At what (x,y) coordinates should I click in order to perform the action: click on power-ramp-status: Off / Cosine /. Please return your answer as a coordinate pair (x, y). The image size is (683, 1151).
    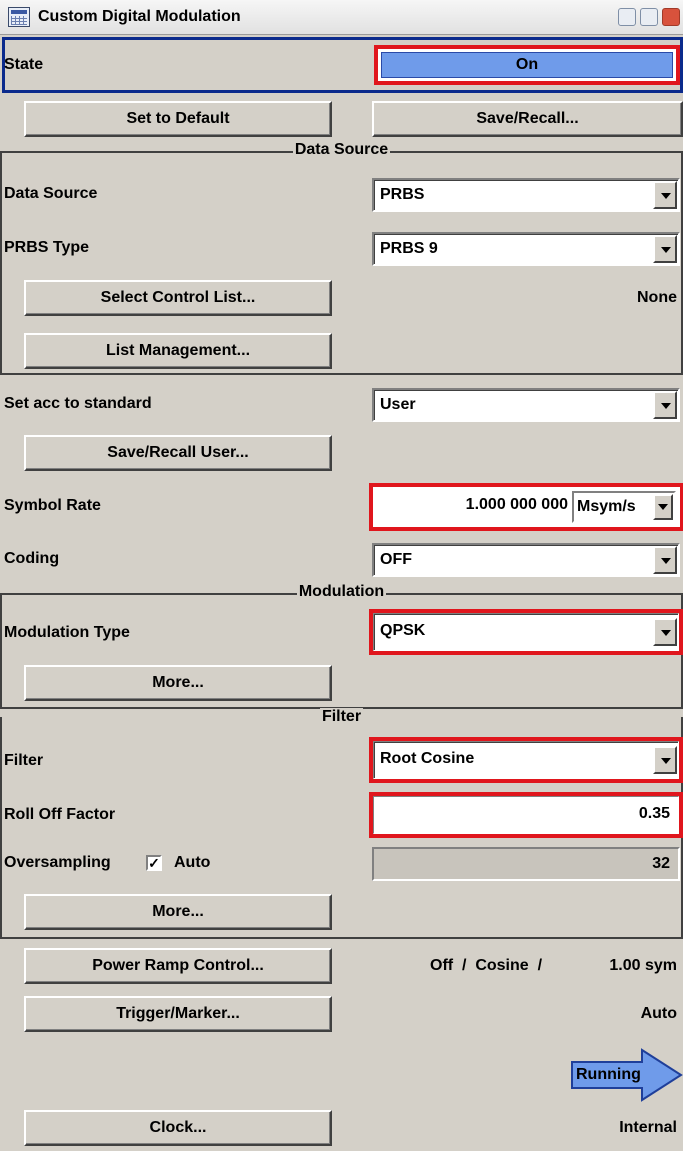
    Looking at the image, I should click on (486, 965).